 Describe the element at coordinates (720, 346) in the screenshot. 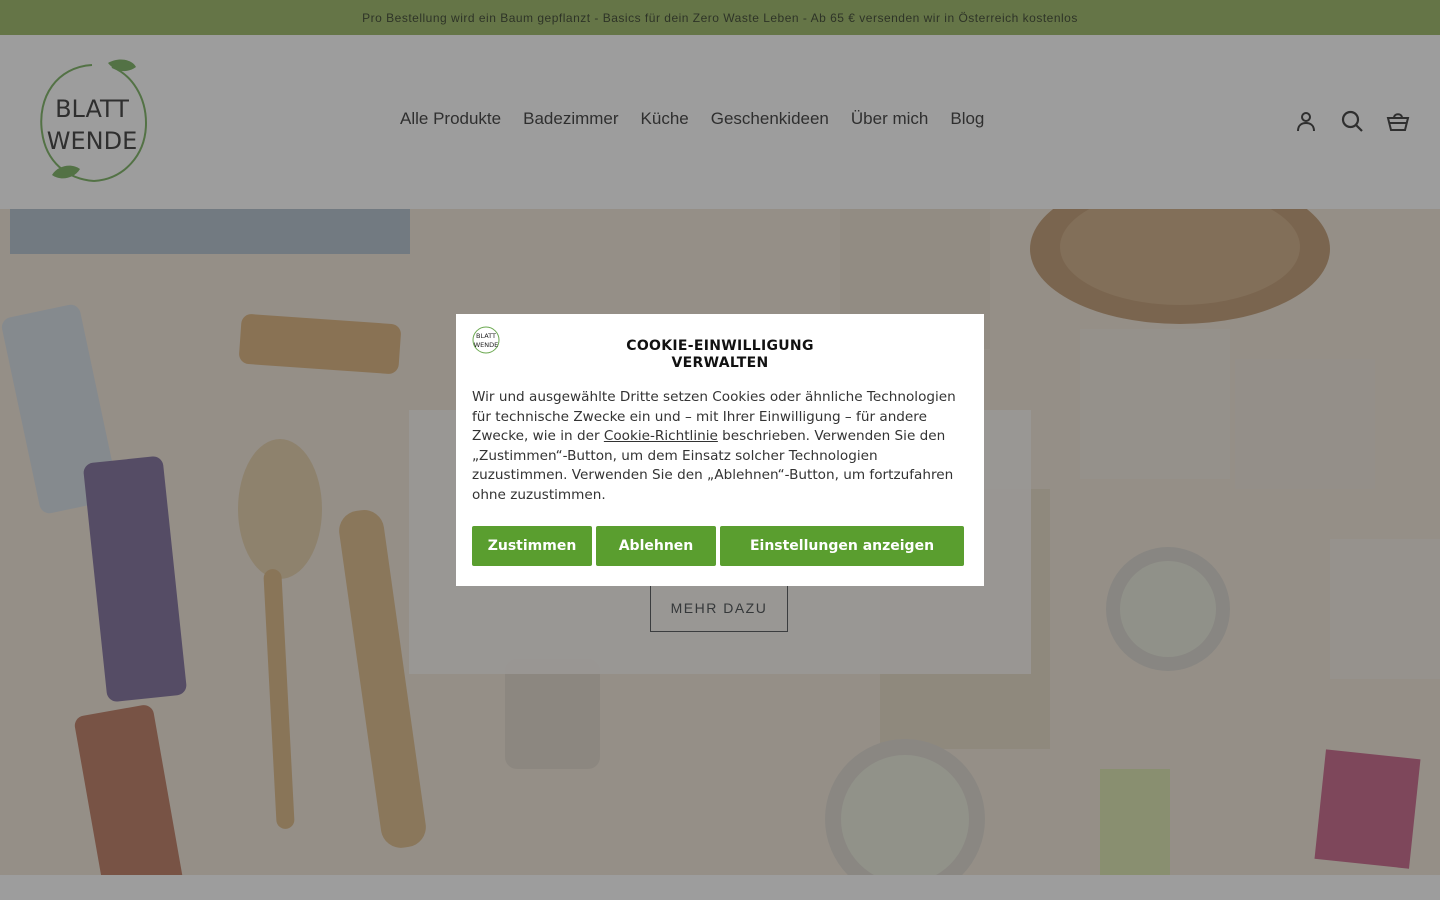

I see `dialog-title-line1: COOKIE-EINWILLIGUNG` at that location.